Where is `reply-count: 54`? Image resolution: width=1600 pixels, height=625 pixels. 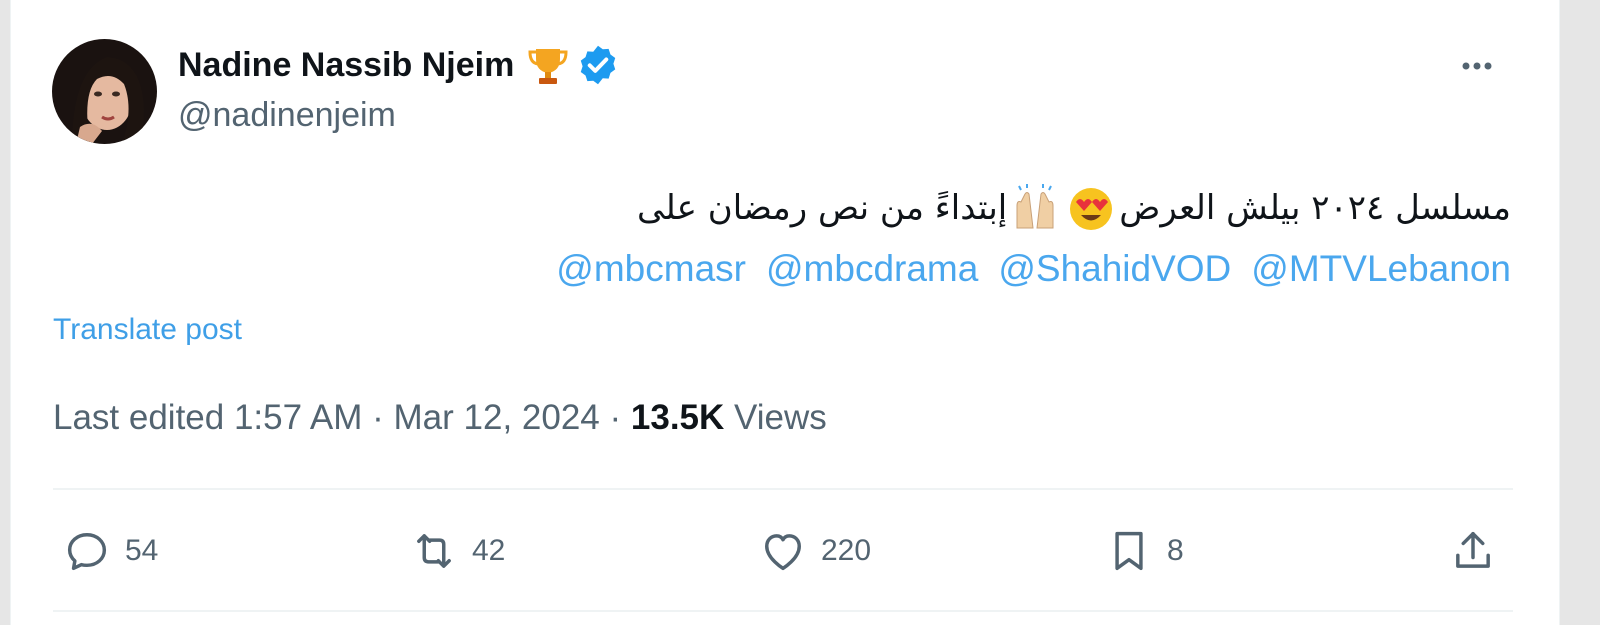 reply-count: 54 is located at coordinates (142, 550).